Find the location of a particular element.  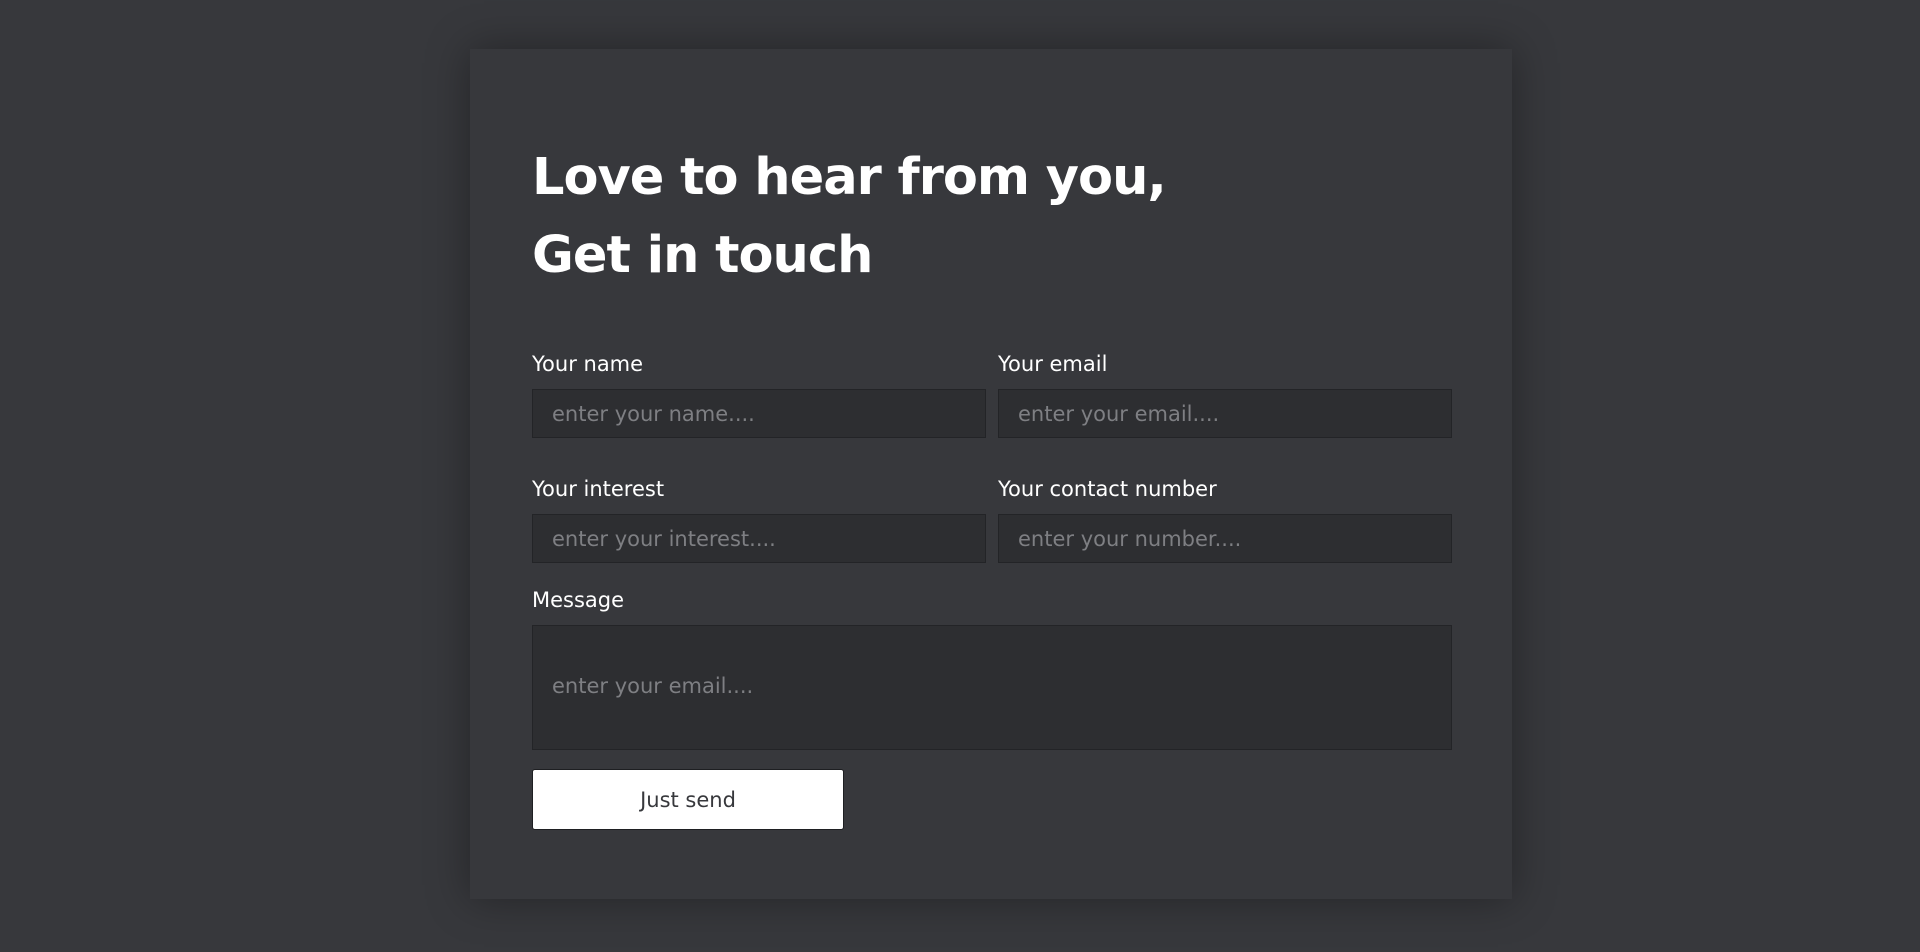

email-label: Your email is located at coordinates (1053, 364).